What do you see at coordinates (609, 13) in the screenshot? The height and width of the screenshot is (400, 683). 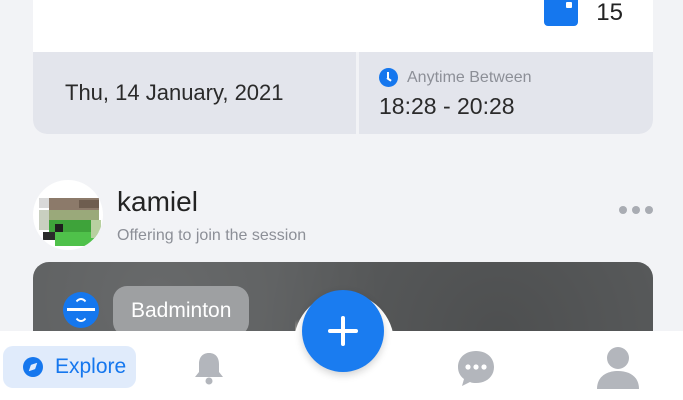 I see `participant-count-value: 15` at bounding box center [609, 13].